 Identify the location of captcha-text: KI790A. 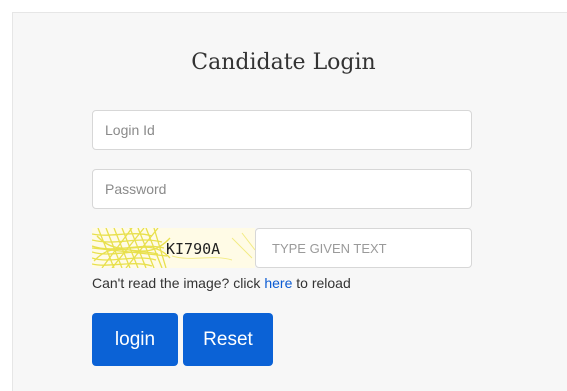
(193, 249).